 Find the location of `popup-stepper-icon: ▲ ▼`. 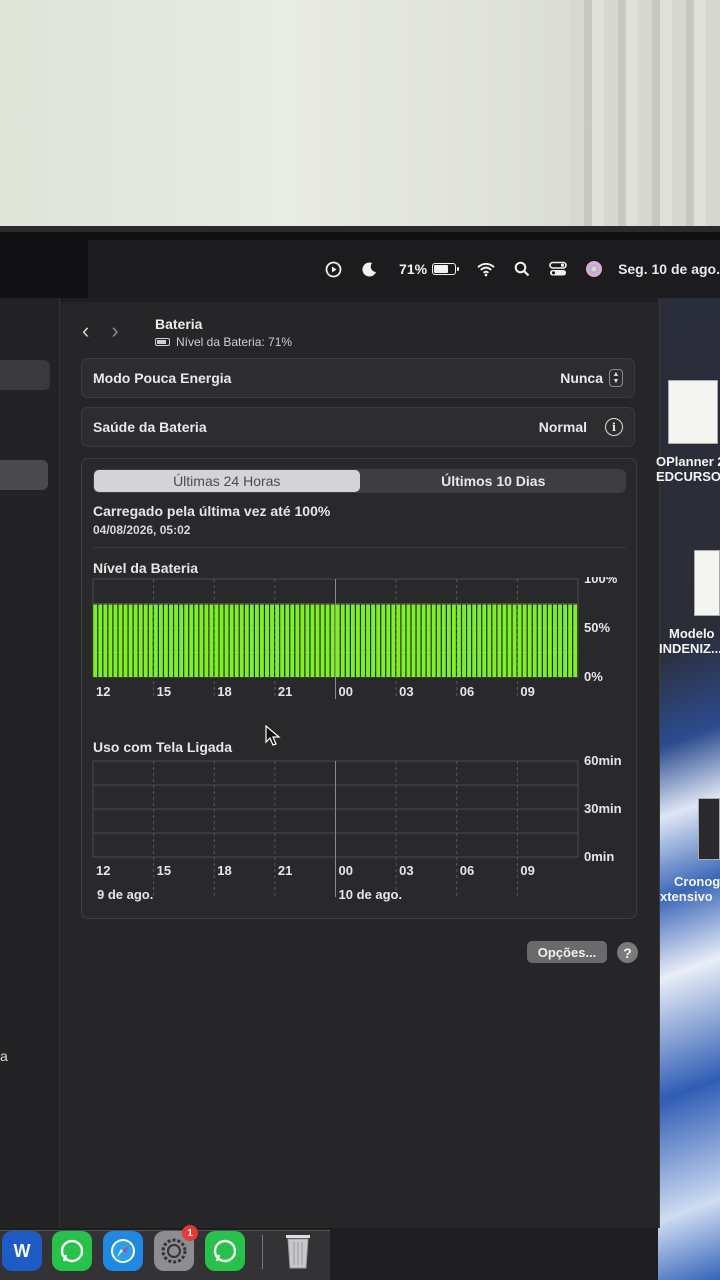

popup-stepper-icon: ▲ ▼ is located at coordinates (616, 378).